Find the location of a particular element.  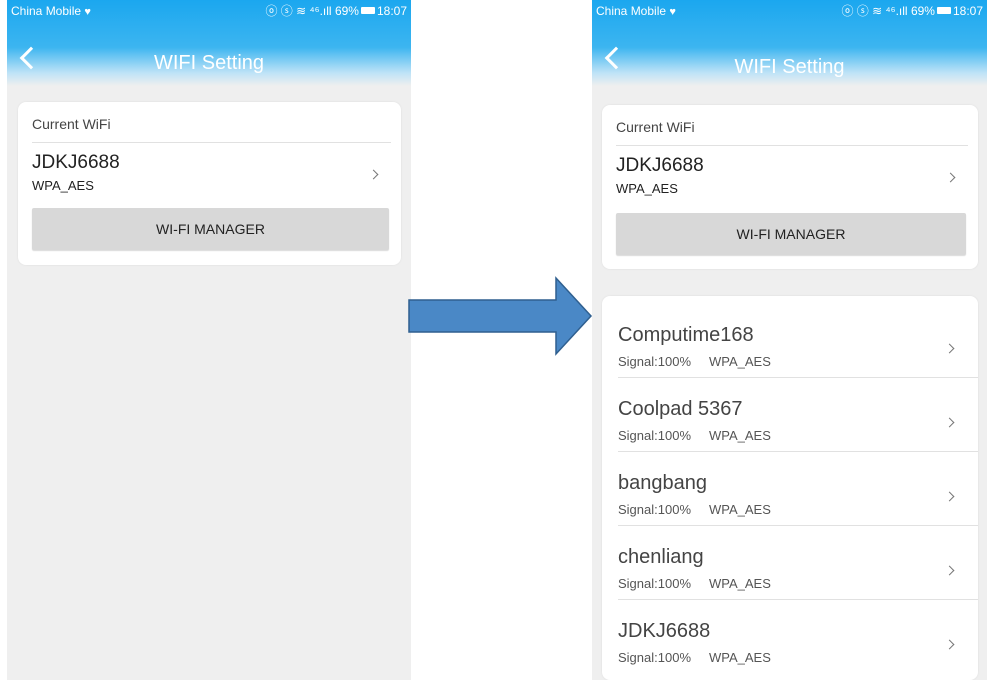

wifi-ssid: bangbang is located at coordinates (662, 483).